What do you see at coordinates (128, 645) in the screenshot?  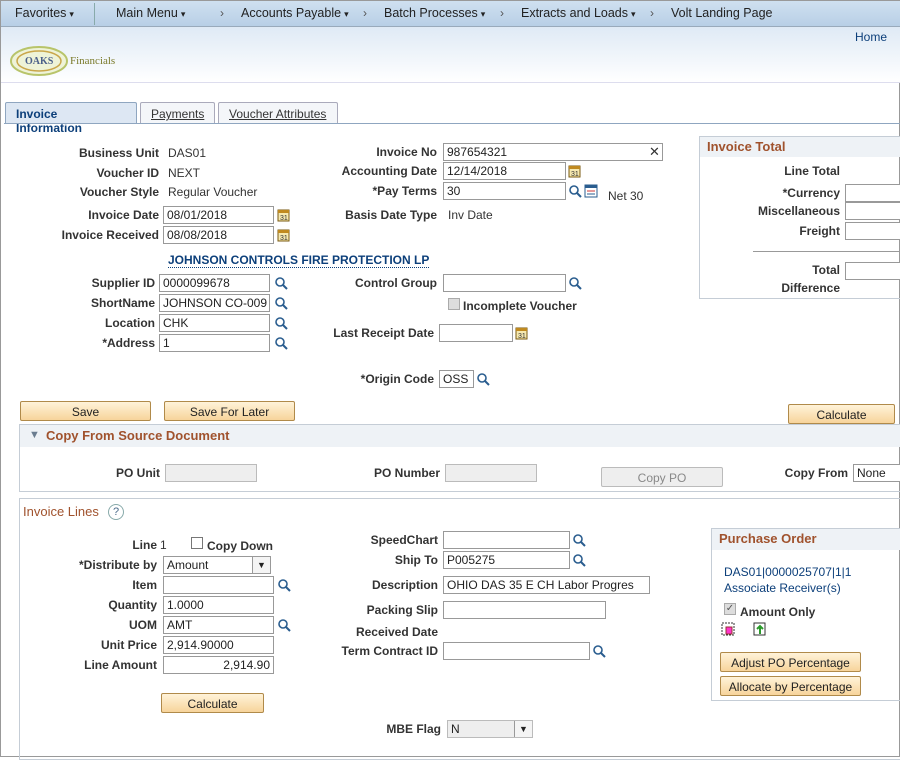 I see `unit-price-label: Unit Price` at bounding box center [128, 645].